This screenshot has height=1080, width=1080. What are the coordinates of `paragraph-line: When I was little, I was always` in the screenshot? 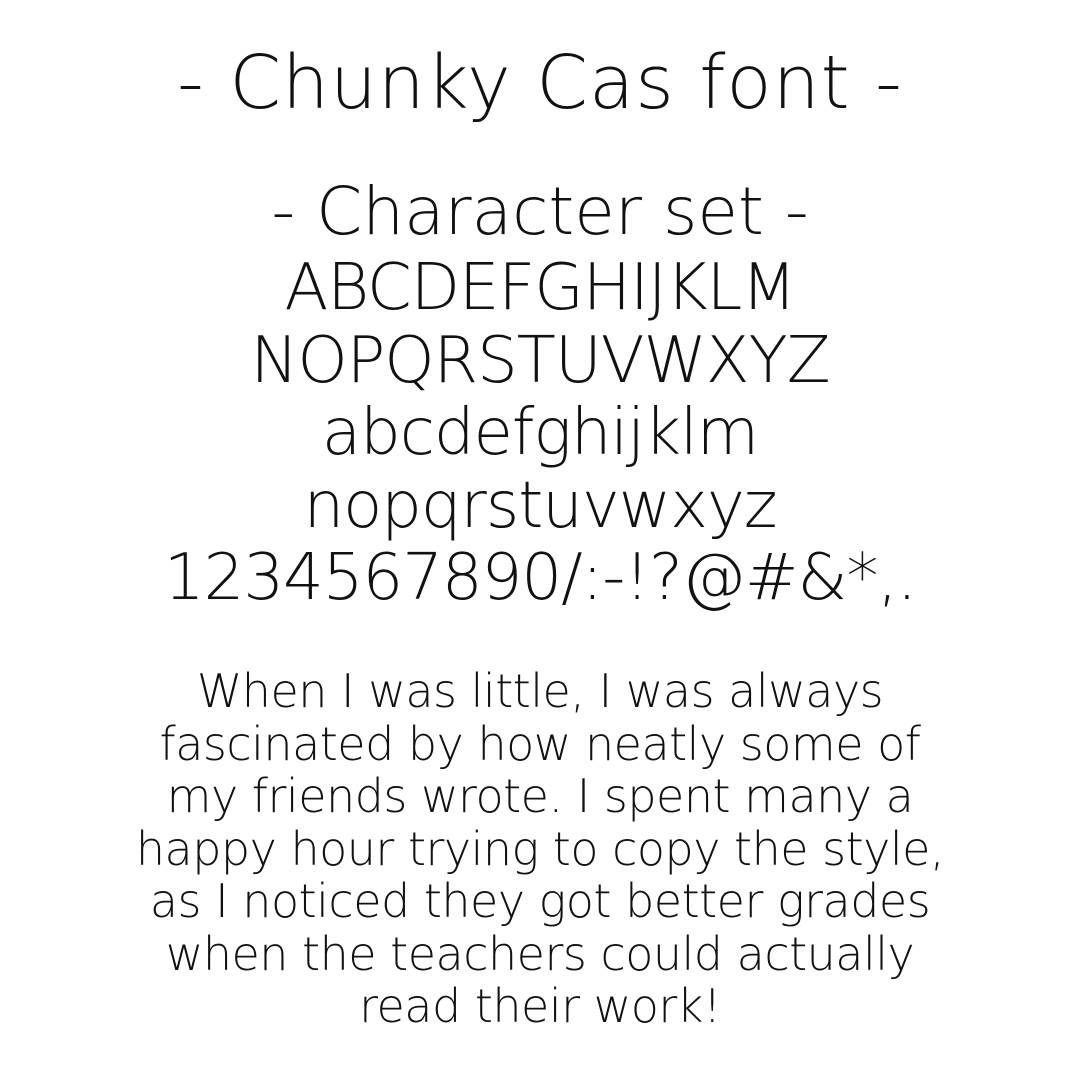 It's located at (540, 691).